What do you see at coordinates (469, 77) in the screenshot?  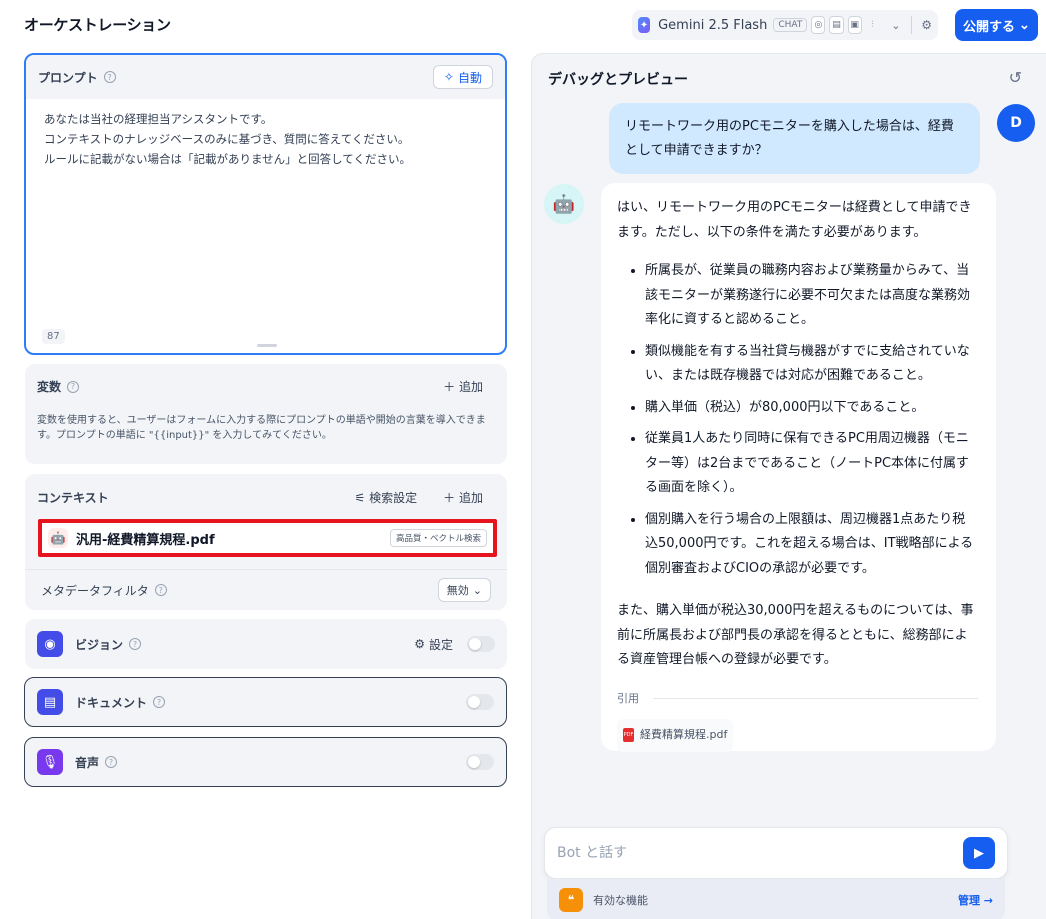 I see `auto-label: 自動` at bounding box center [469, 77].